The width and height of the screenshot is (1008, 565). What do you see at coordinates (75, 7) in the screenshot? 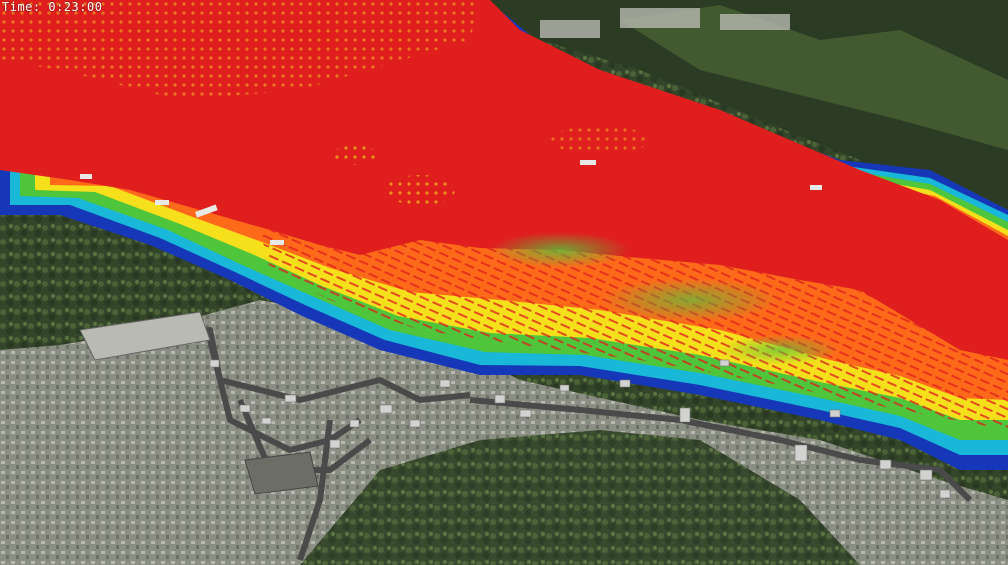
I see `time-value: 0:23:00` at bounding box center [75, 7].